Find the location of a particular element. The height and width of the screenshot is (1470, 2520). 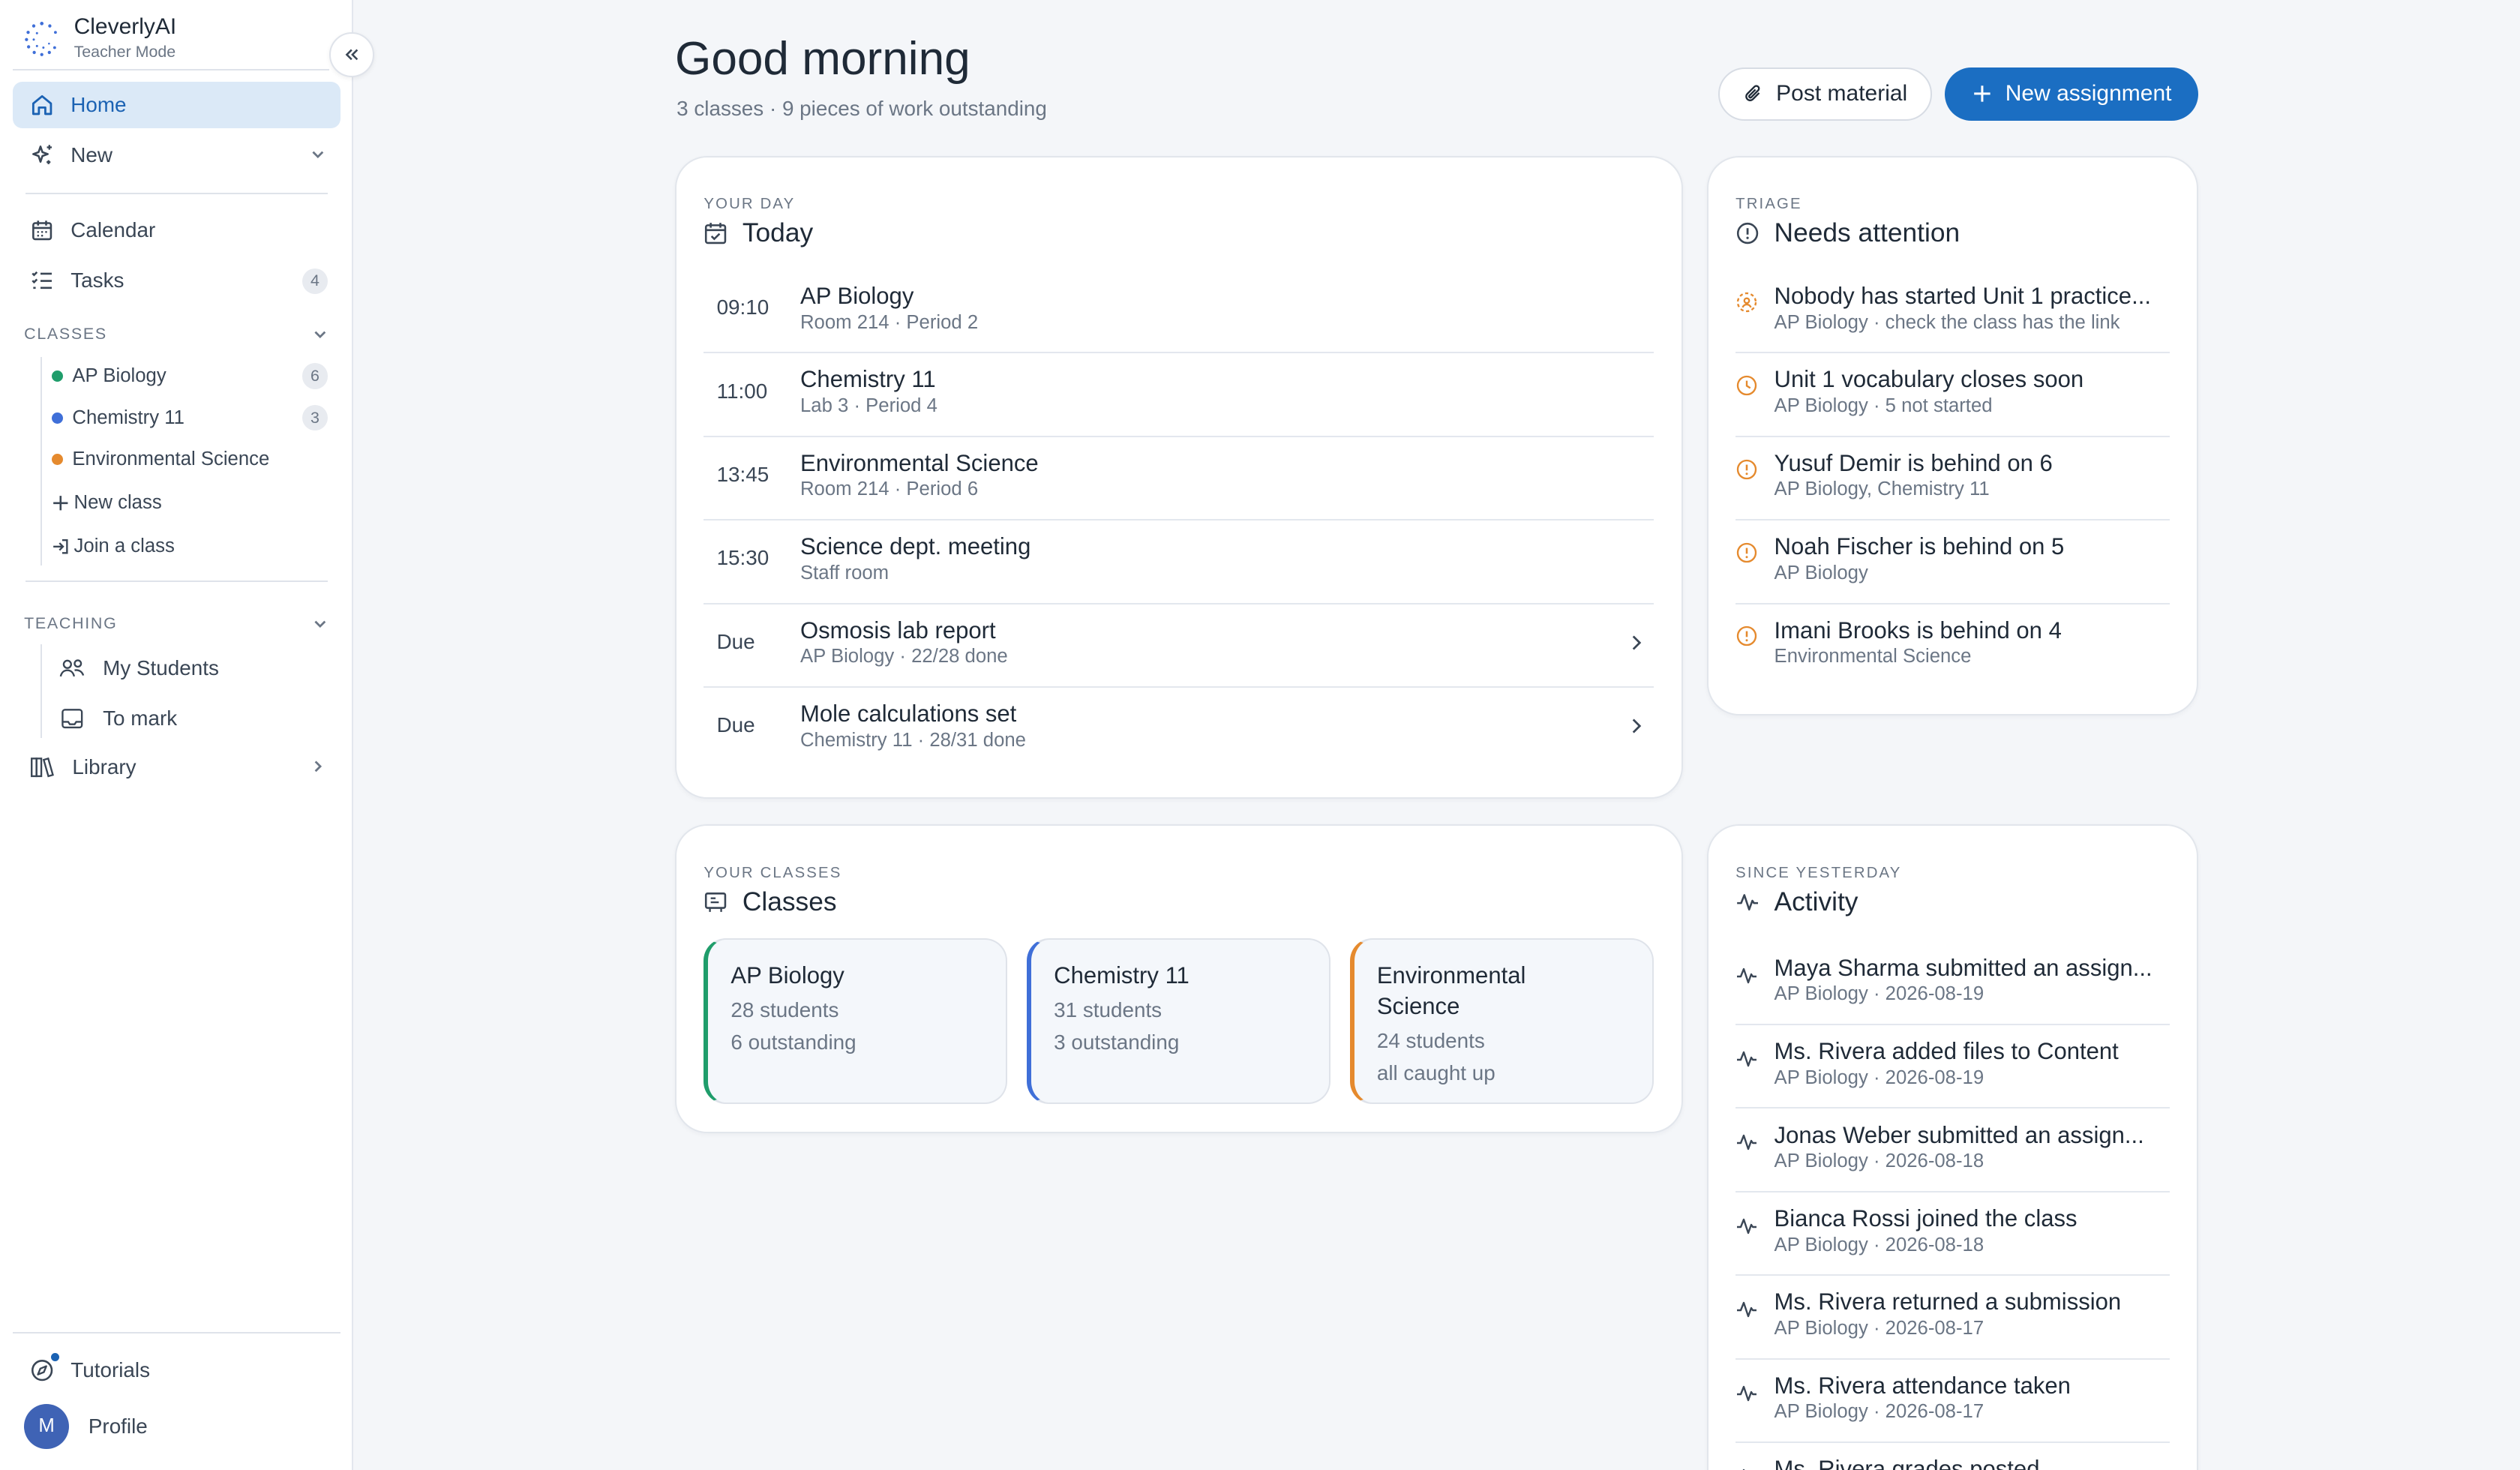

chevrons-left-icon is located at coordinates (352, 55).